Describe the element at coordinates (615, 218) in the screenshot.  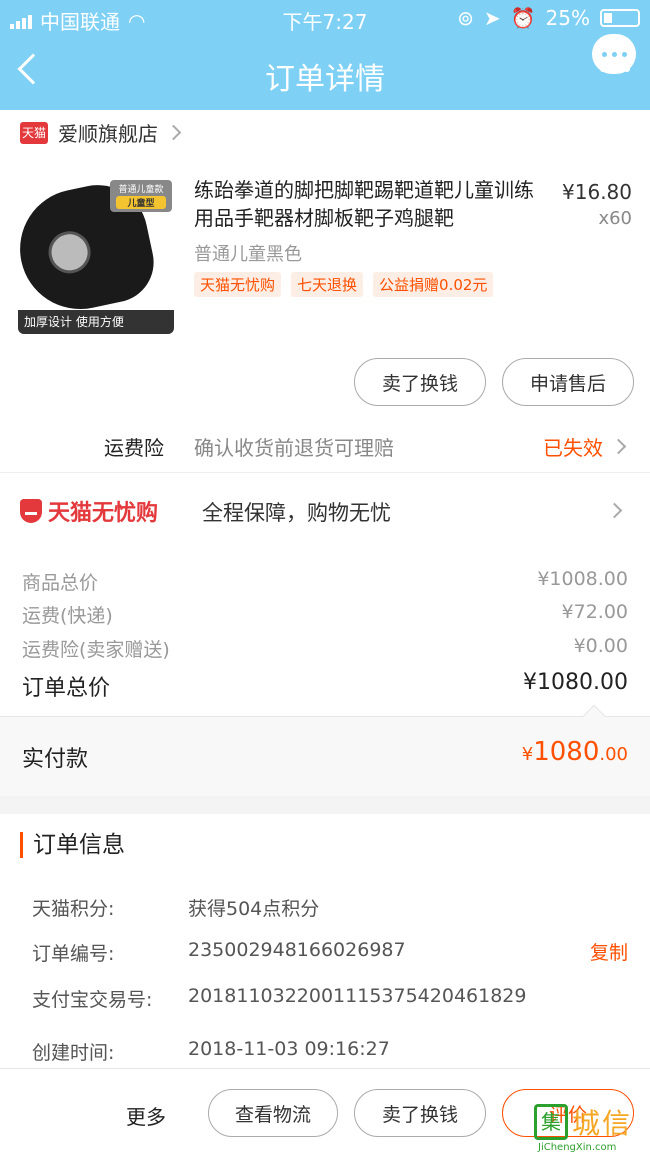
I see `product-quantity: x60` at that location.